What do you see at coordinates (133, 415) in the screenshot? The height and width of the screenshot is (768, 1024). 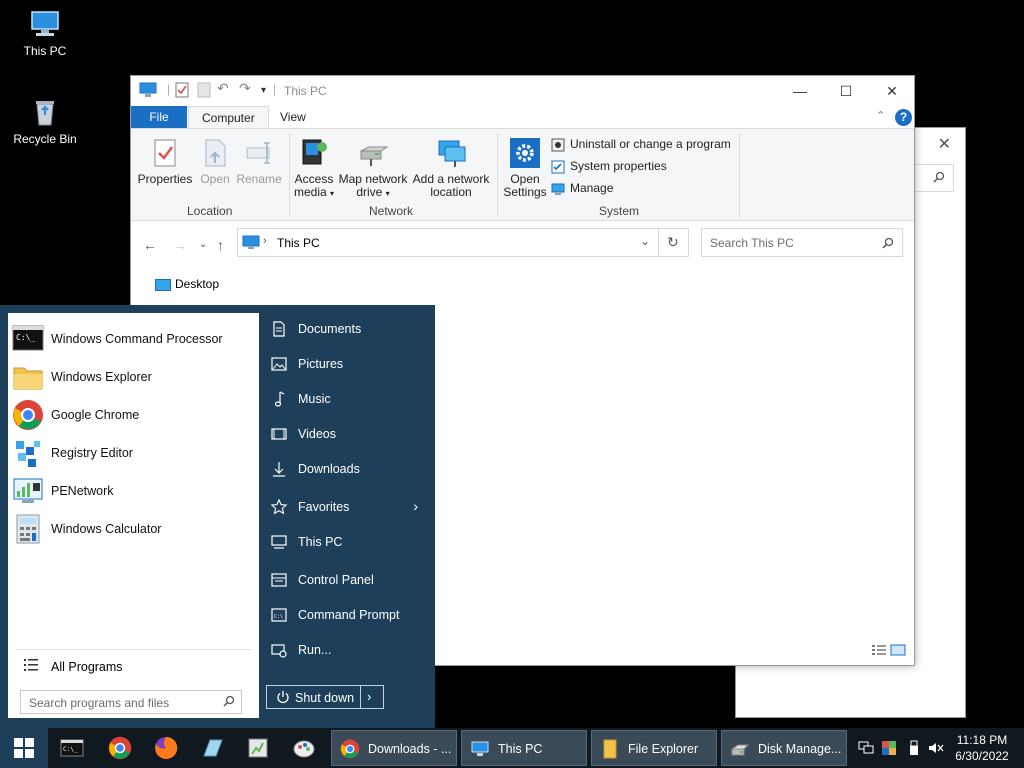 I see `start-app-chrome: Google Chrome` at bounding box center [133, 415].